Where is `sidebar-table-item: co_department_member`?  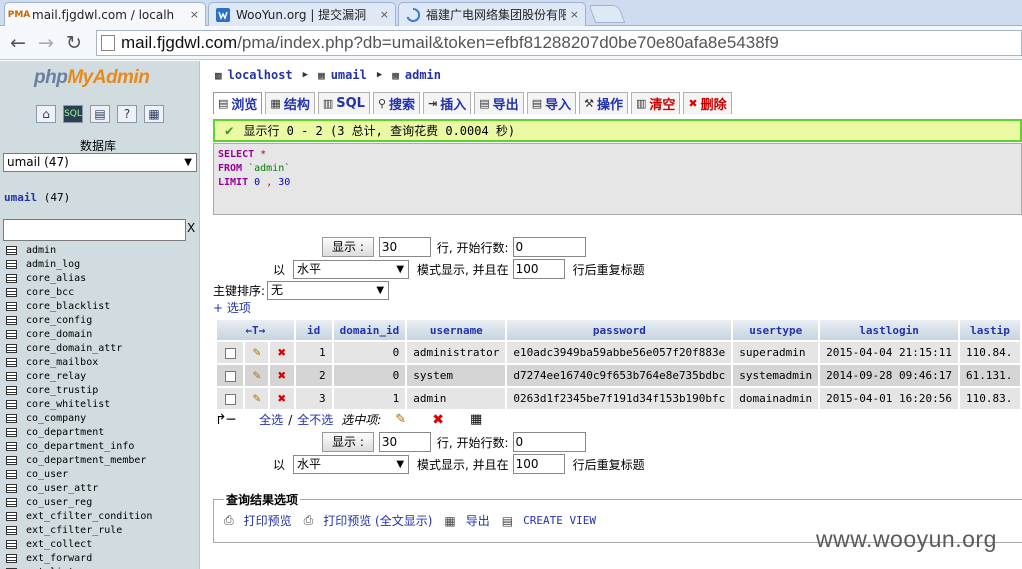
sidebar-table-item: co_department_member is located at coordinates (79, 460).